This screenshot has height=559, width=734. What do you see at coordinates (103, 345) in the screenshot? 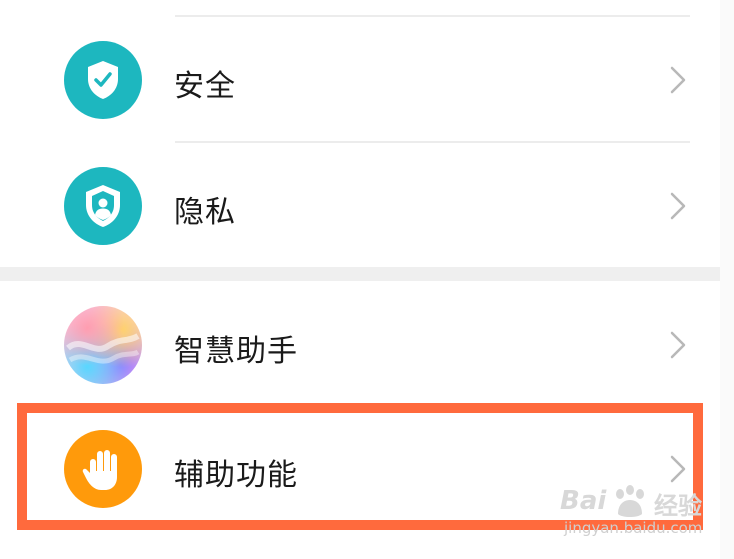
I see `smart-assistant-icon` at bounding box center [103, 345].